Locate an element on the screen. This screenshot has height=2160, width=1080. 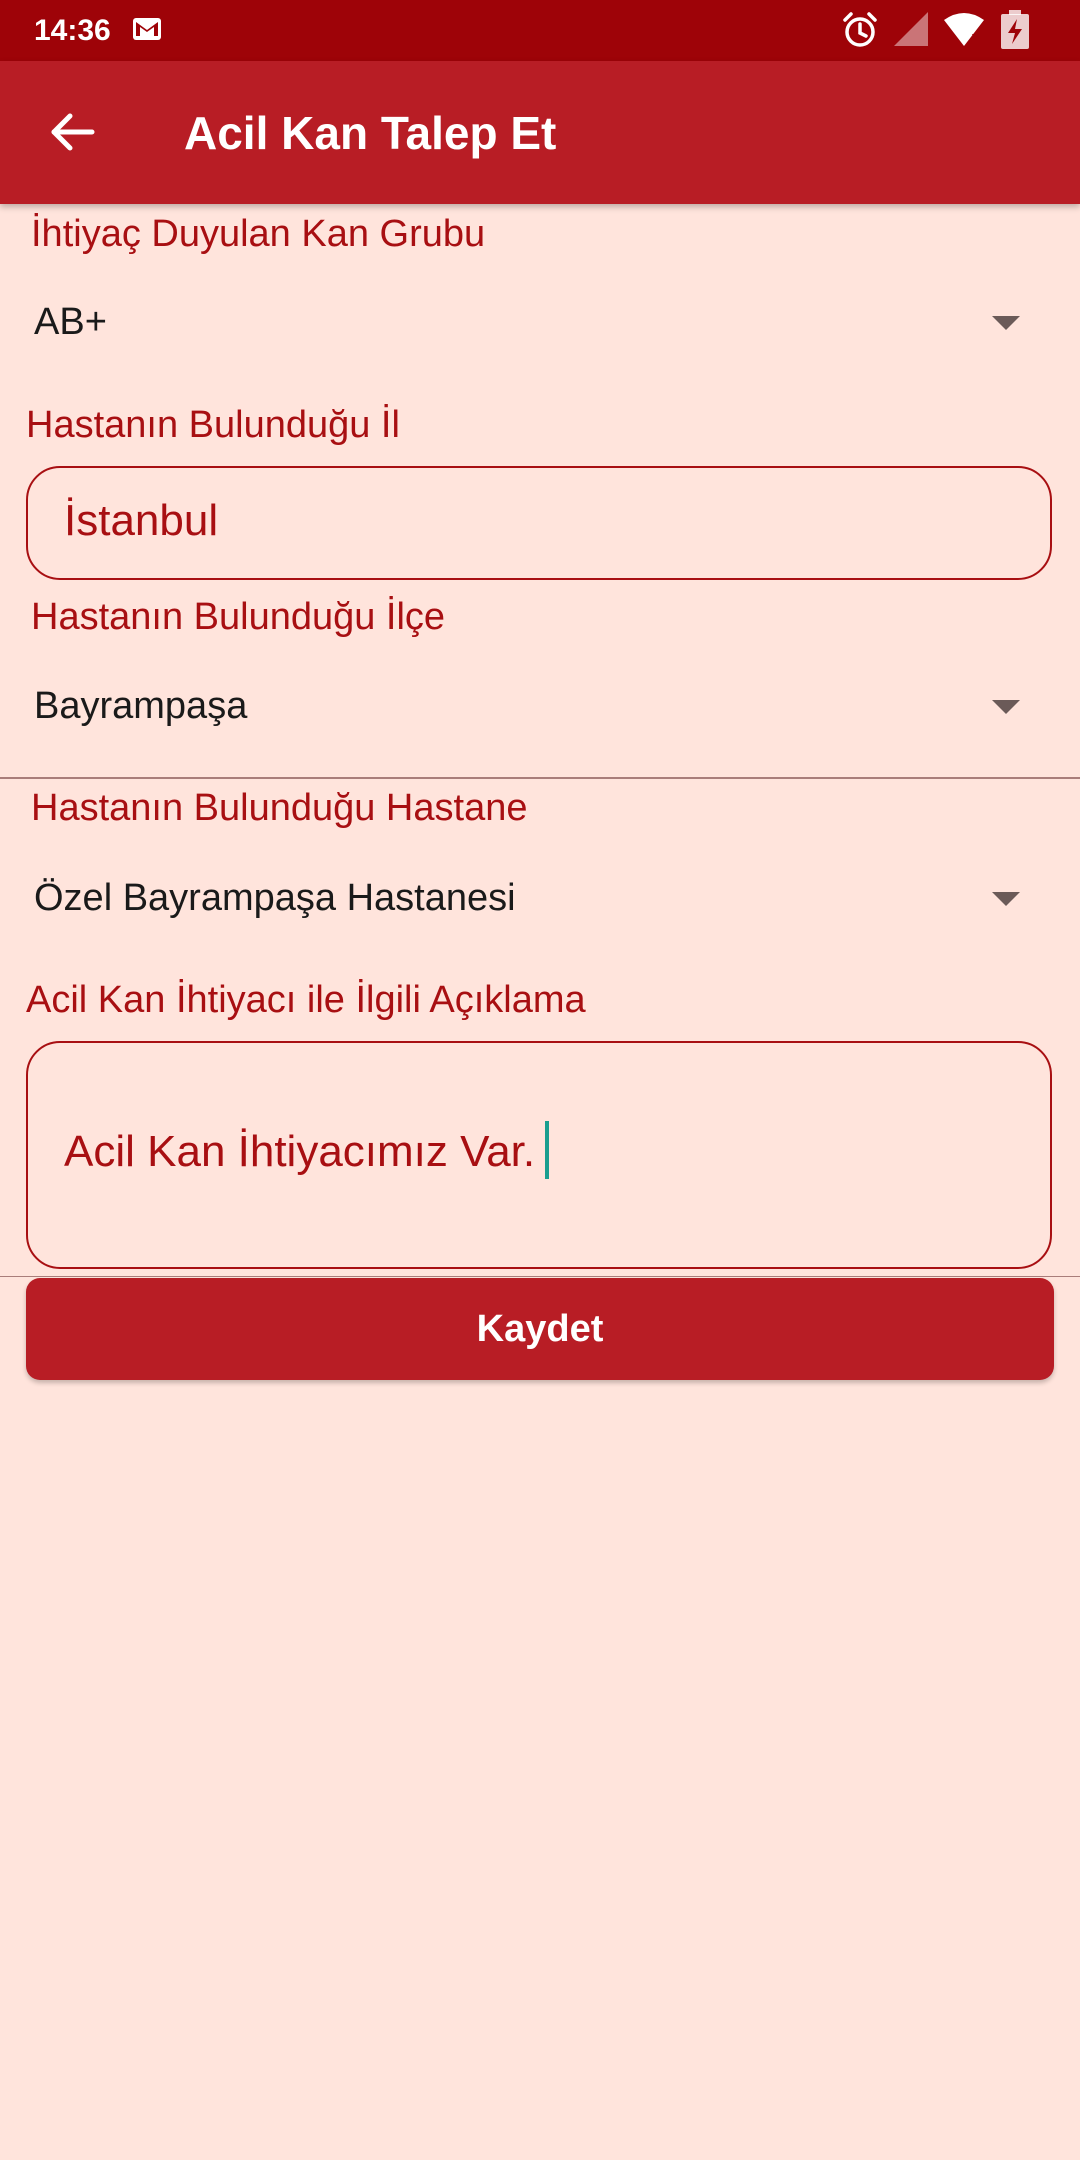
back-button is located at coordinates (73, 132).